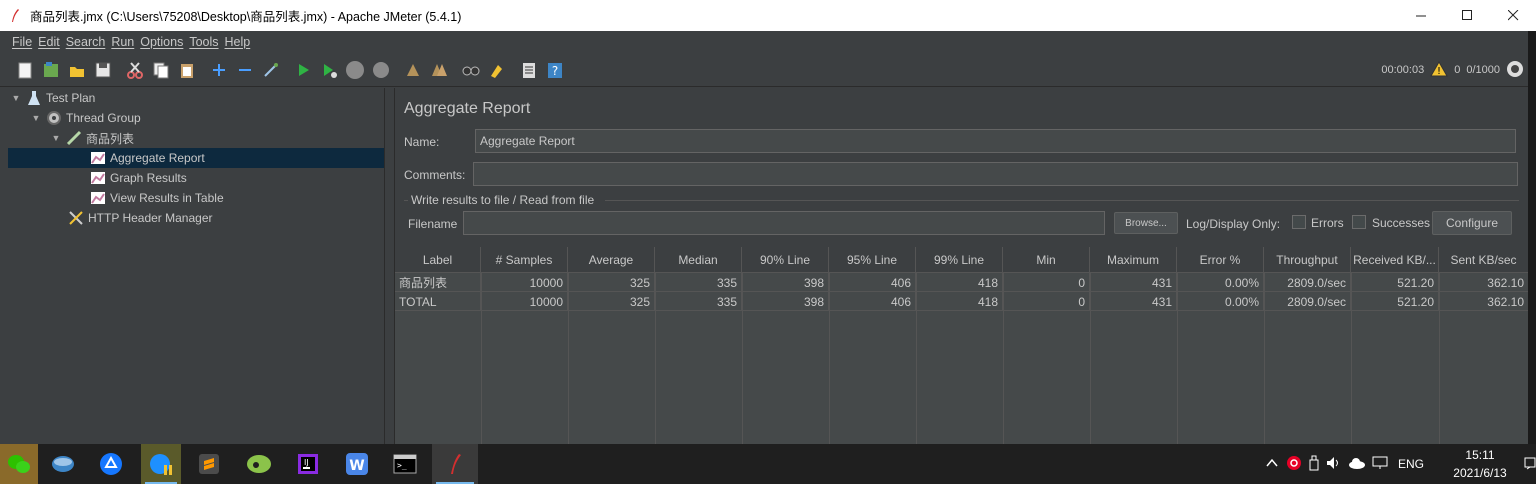 The height and width of the screenshot is (484, 1536). Describe the element at coordinates (85, 118) in the screenshot. I see `tree-item-thread-group: ▼ Thread Group` at that location.